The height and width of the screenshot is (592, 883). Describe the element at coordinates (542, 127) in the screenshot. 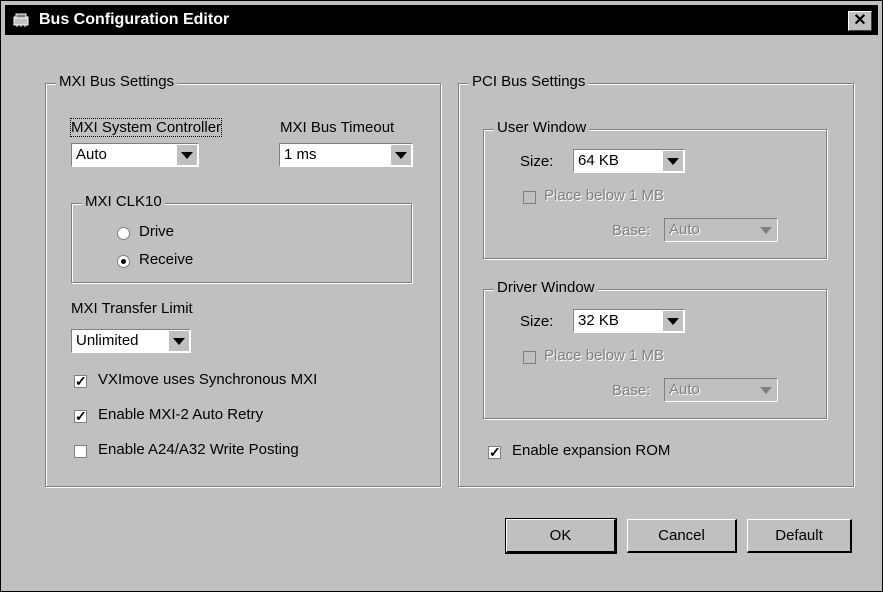

I see `user-window-legend: User Window` at that location.